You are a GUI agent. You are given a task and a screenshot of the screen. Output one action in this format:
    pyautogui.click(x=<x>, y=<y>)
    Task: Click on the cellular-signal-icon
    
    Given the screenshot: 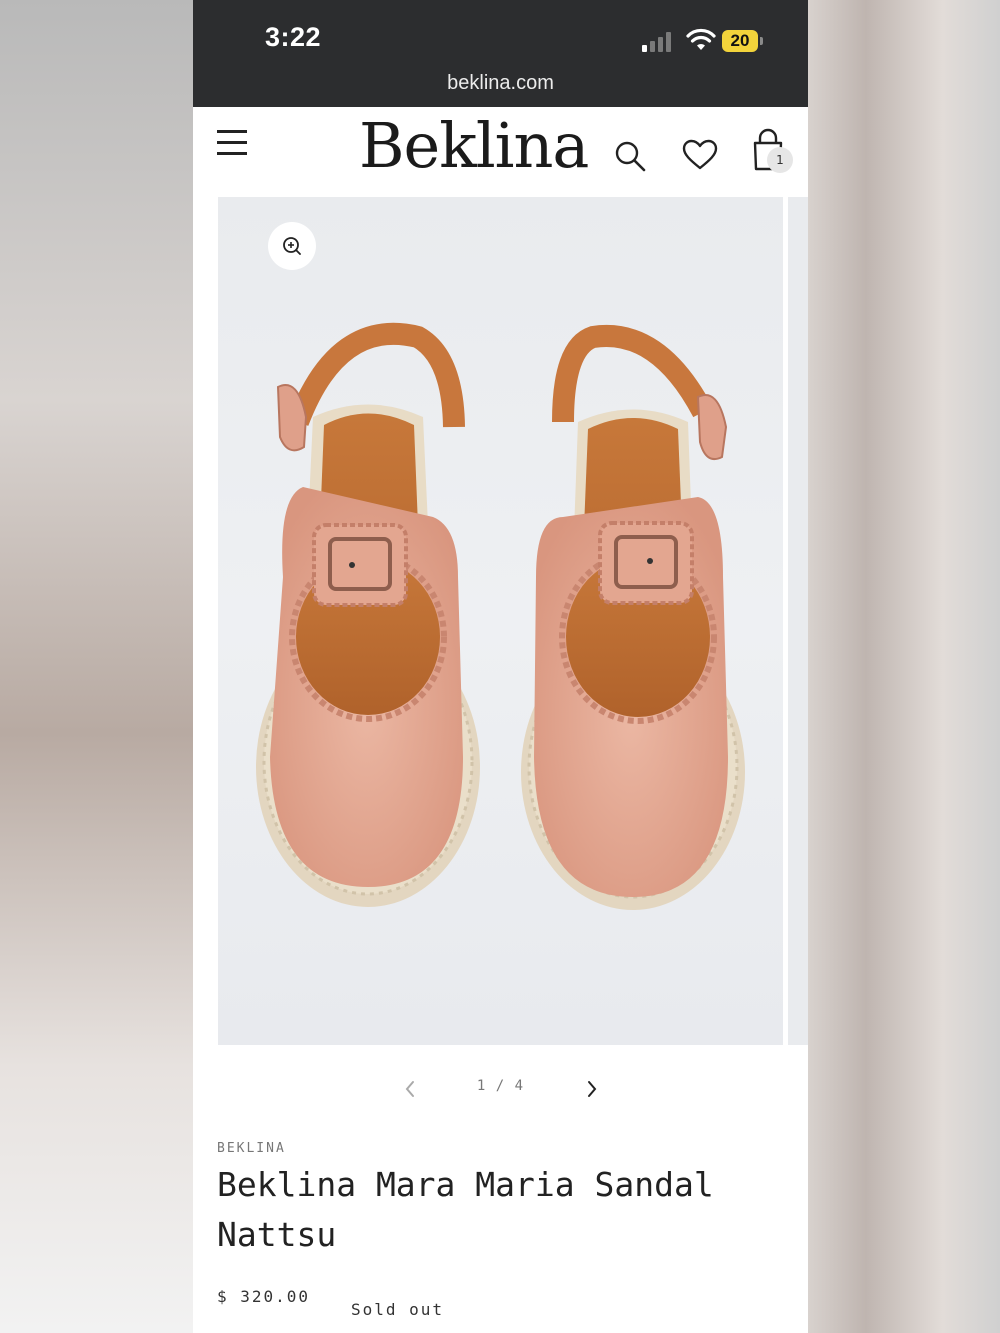 What is the action you would take?
    pyautogui.click(x=659, y=41)
    